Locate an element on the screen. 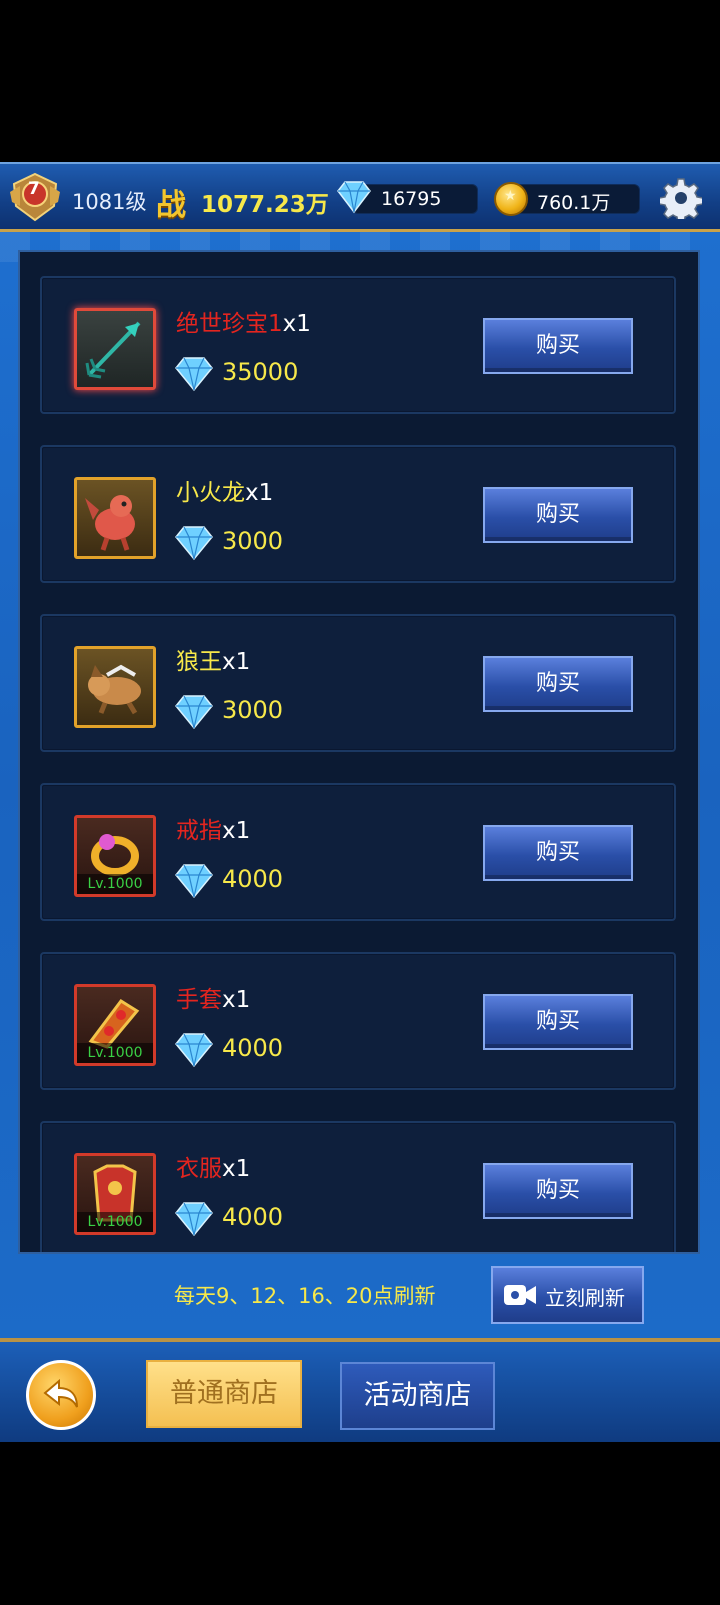 This screenshot has width=720, height=1605. video-camera-icon is located at coordinates (520, 1295).